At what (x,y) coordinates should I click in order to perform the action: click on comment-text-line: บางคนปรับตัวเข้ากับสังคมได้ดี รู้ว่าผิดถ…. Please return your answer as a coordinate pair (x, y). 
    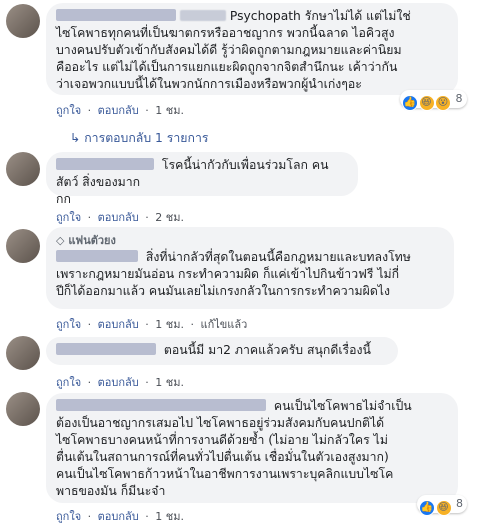
    Looking at the image, I should click on (229, 50).